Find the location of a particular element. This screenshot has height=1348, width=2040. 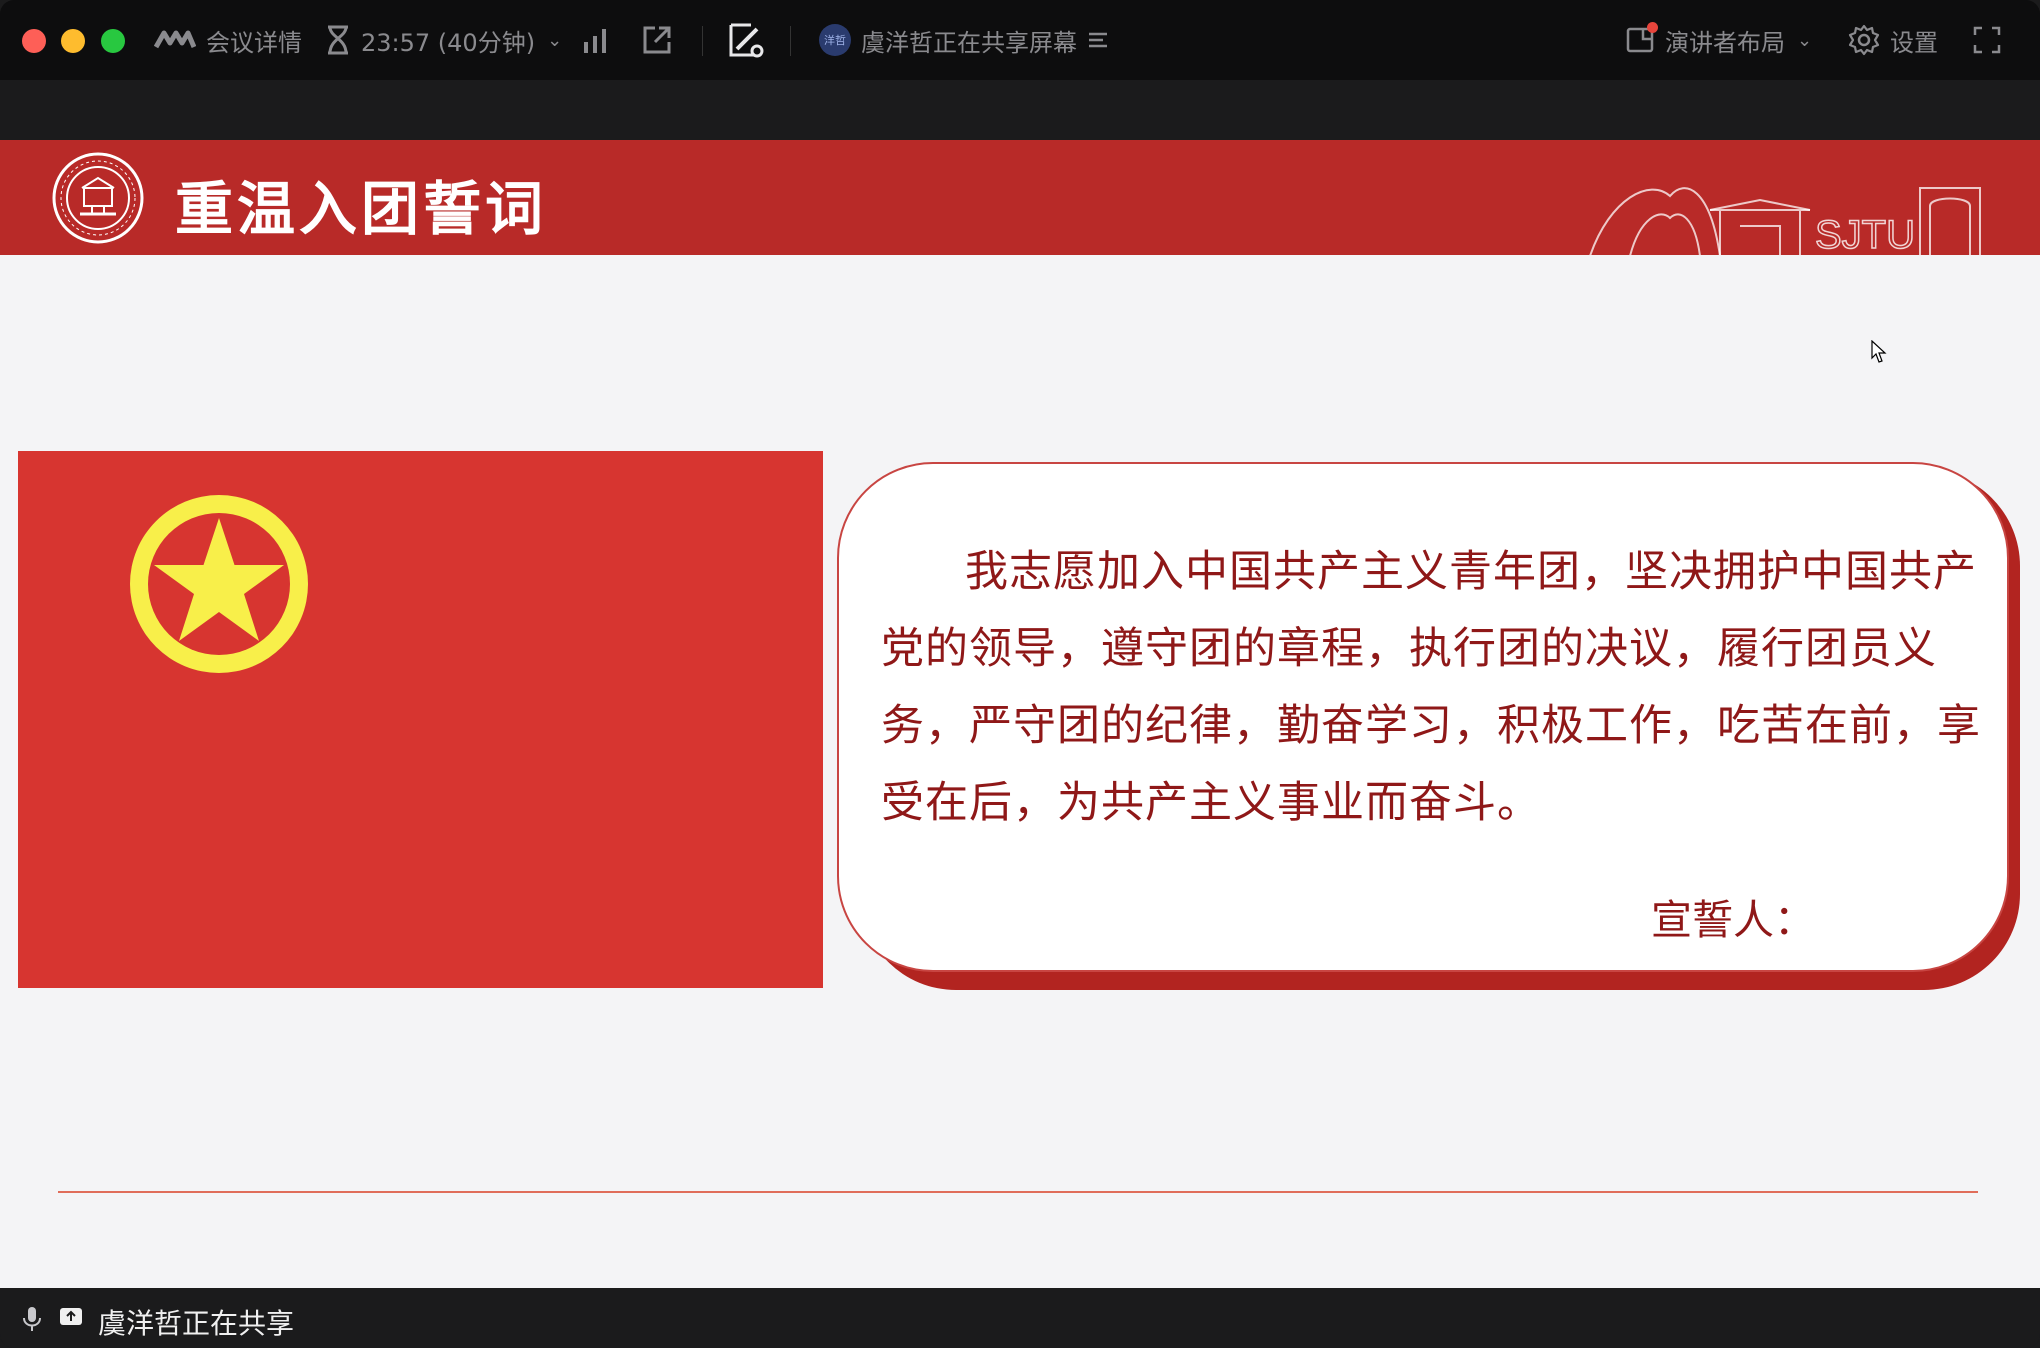

signal-stats-button is located at coordinates (595, 40).